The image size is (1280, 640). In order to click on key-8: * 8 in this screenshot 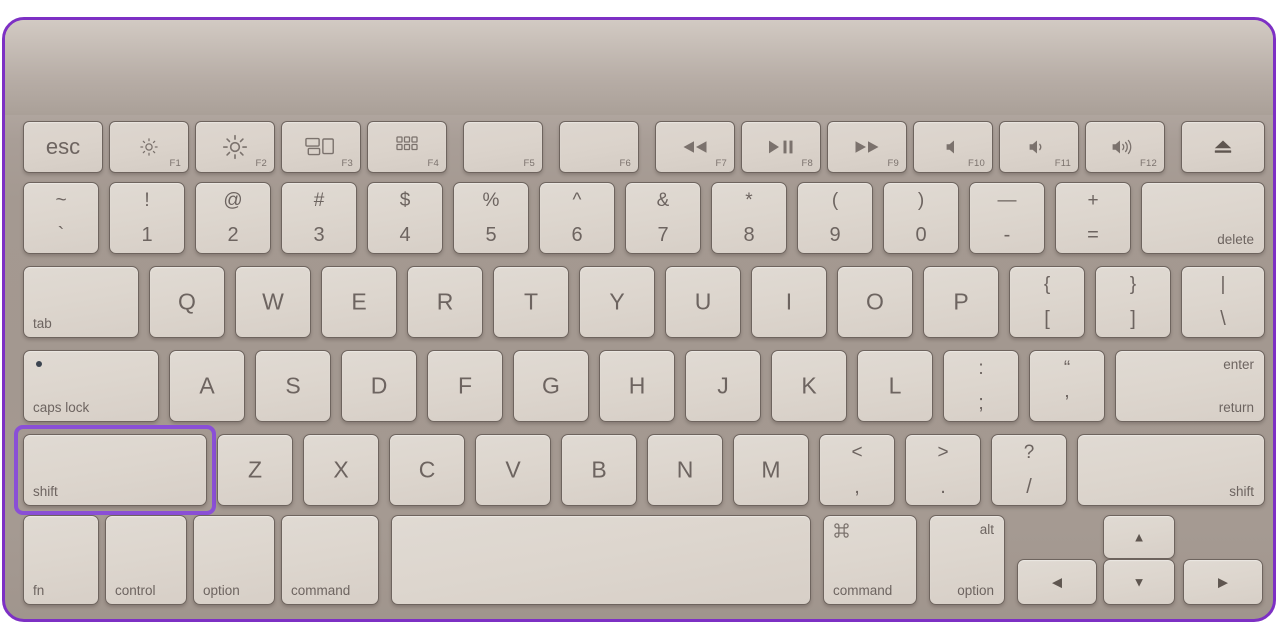, I will do `click(749, 218)`.